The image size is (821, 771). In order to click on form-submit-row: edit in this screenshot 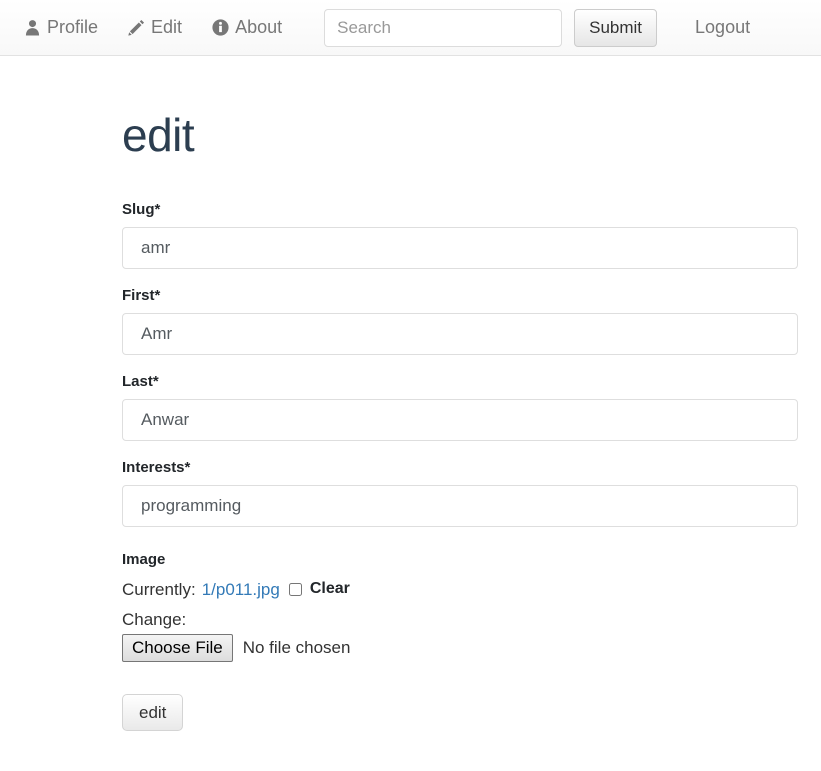, I will do `click(460, 713)`.